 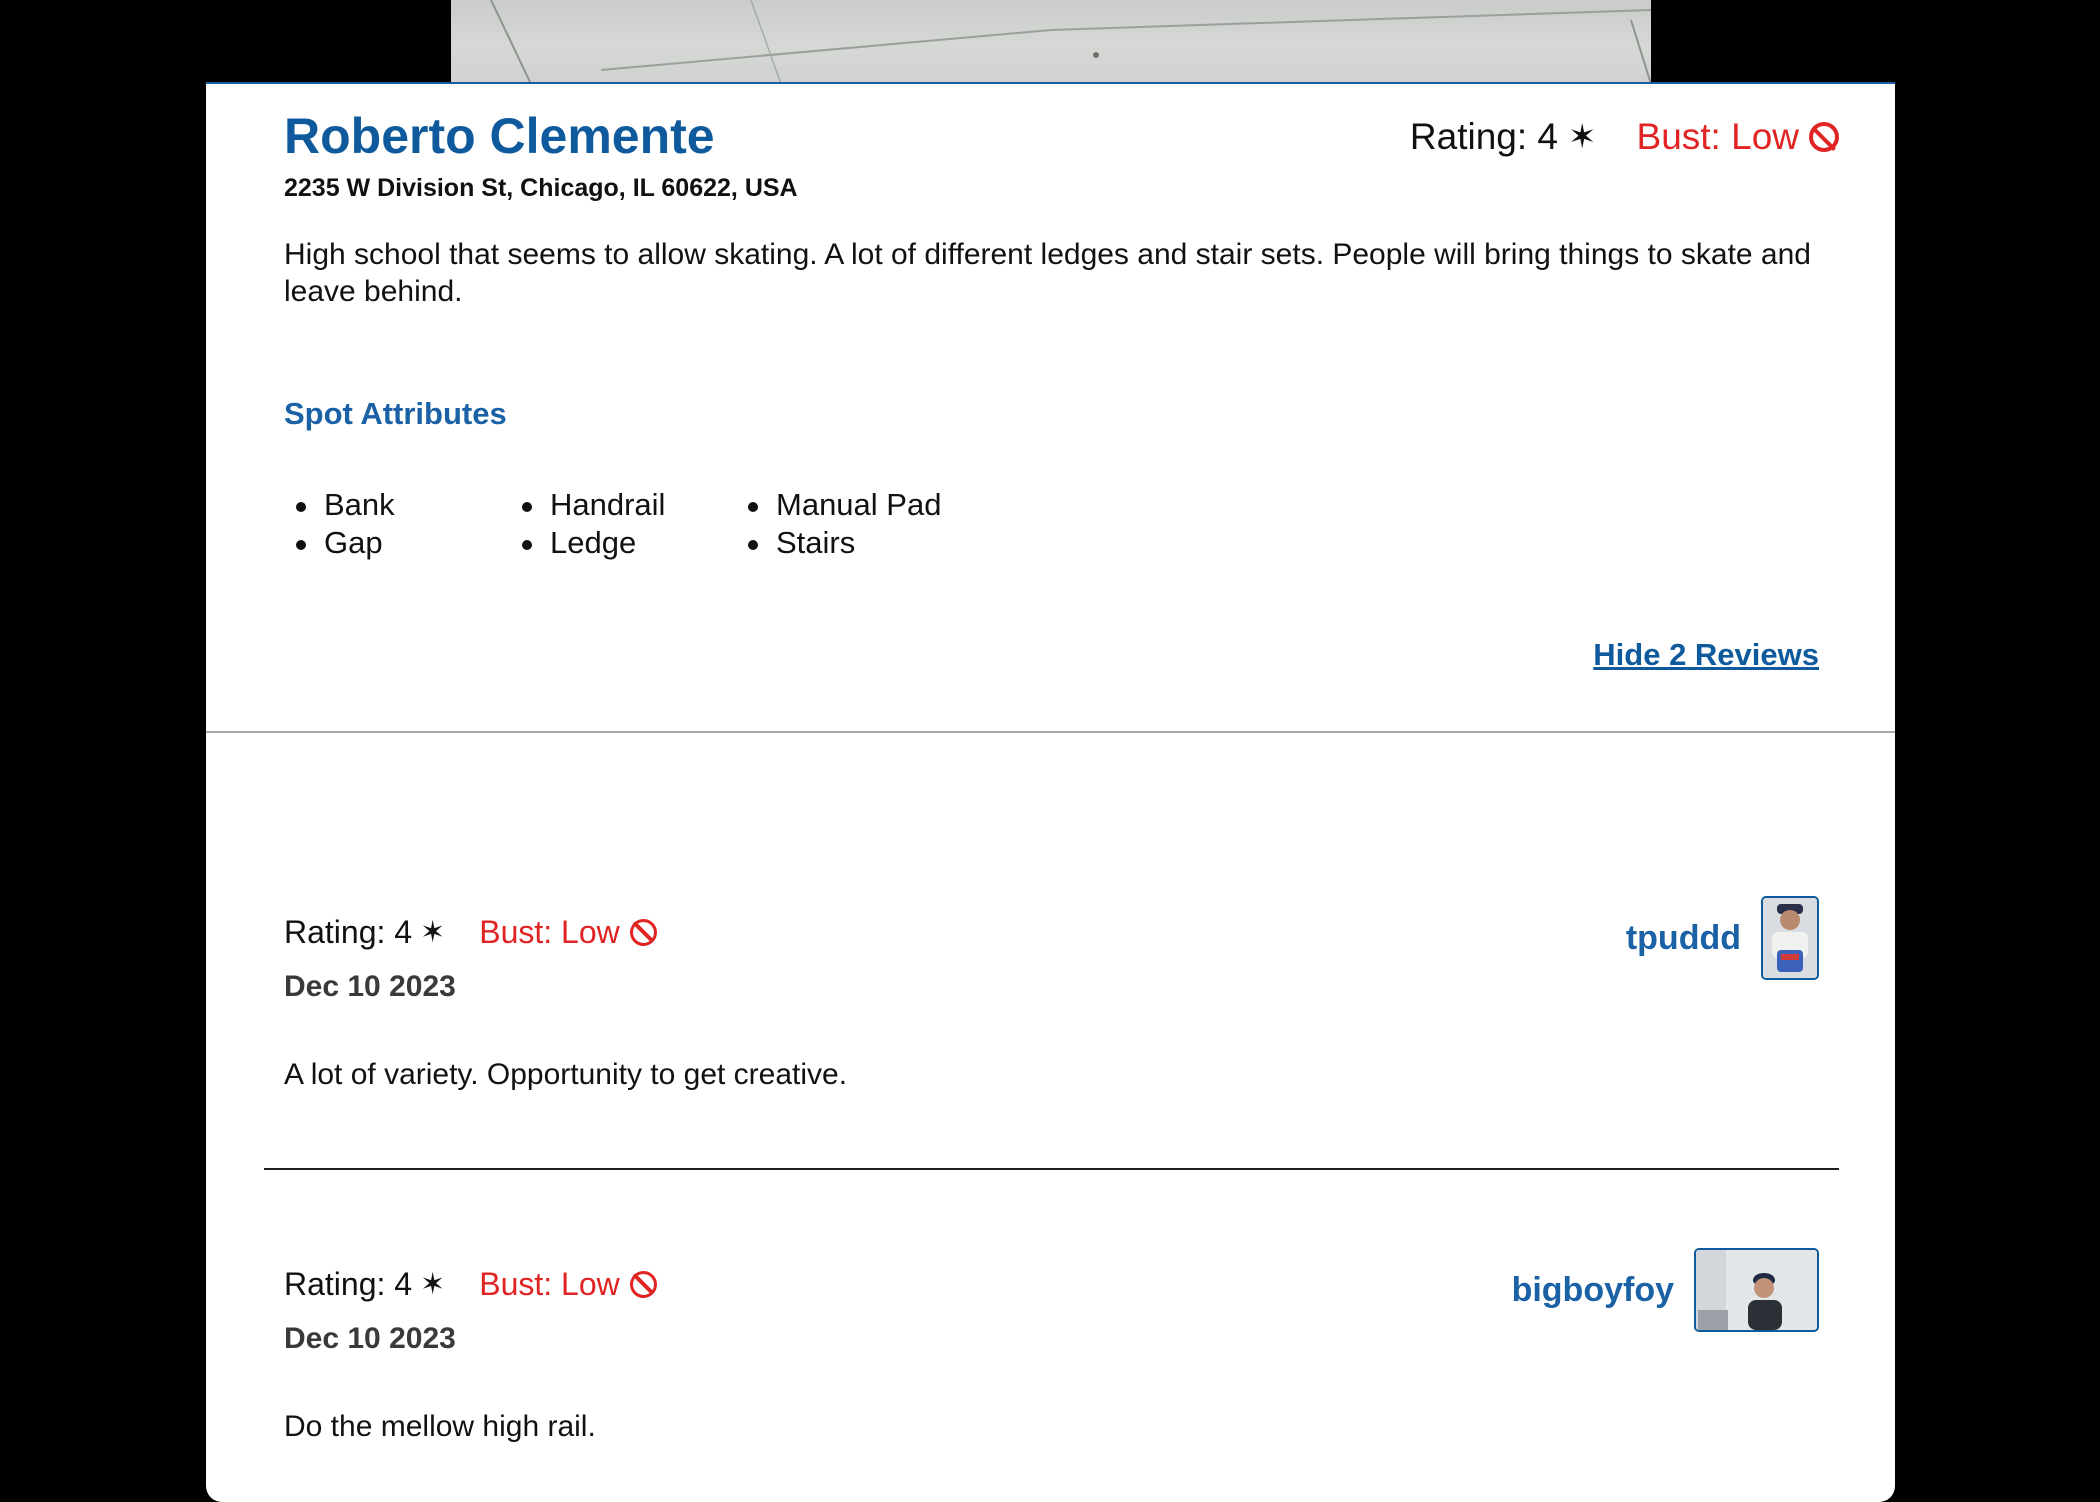 I want to click on spot-rating-label: Rating: 4, so click(x=1484, y=136).